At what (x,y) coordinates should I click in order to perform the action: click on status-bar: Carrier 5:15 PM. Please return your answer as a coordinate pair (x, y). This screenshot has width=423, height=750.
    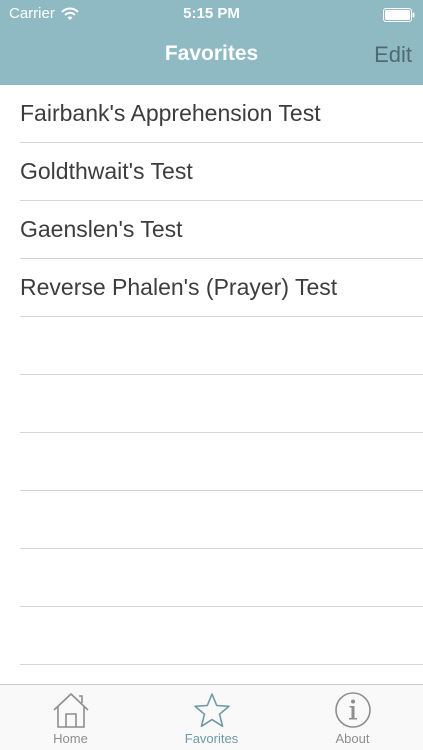
    Looking at the image, I should click on (211, 14).